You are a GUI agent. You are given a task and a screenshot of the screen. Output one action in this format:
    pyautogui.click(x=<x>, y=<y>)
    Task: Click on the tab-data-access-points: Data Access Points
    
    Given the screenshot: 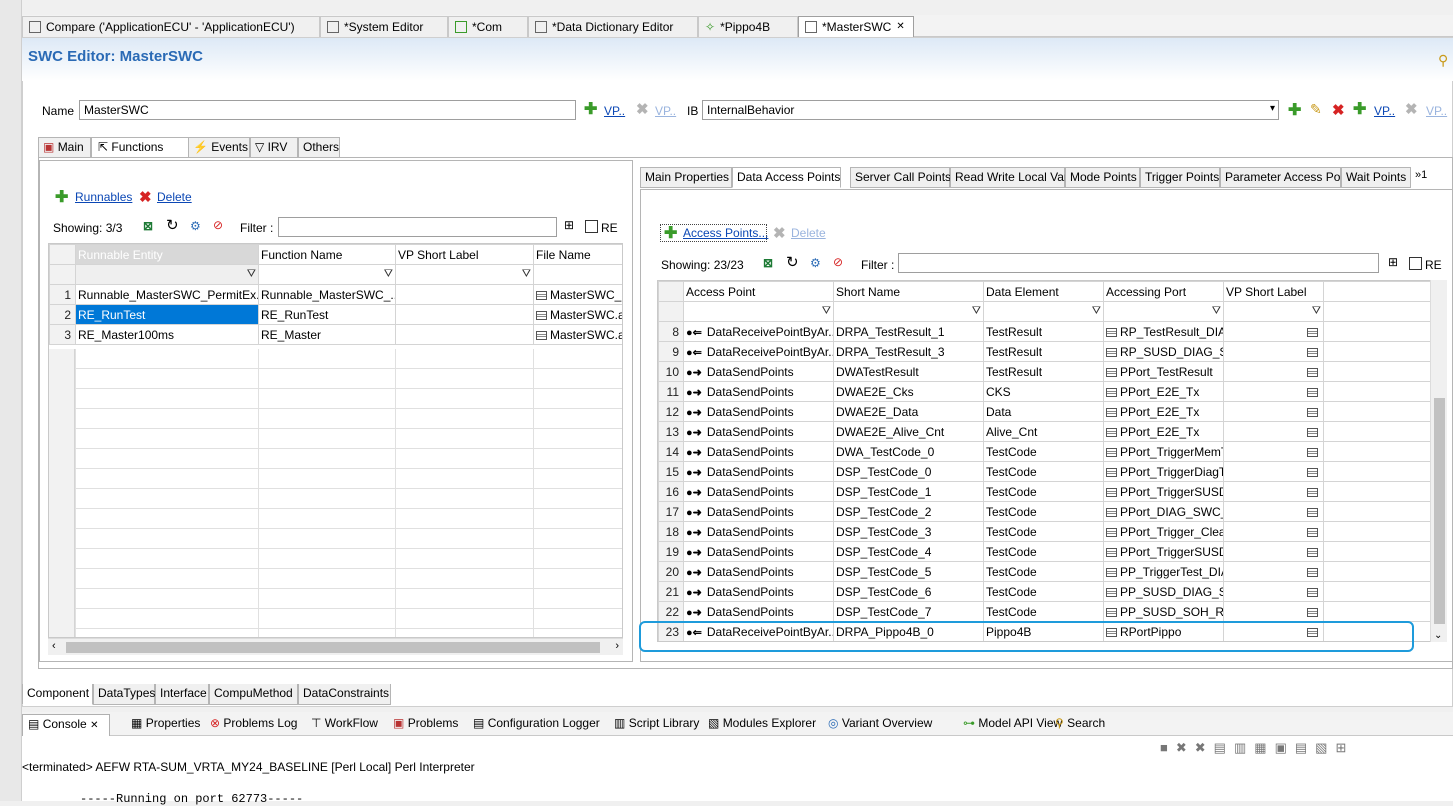 What is the action you would take?
    pyautogui.click(x=786, y=177)
    